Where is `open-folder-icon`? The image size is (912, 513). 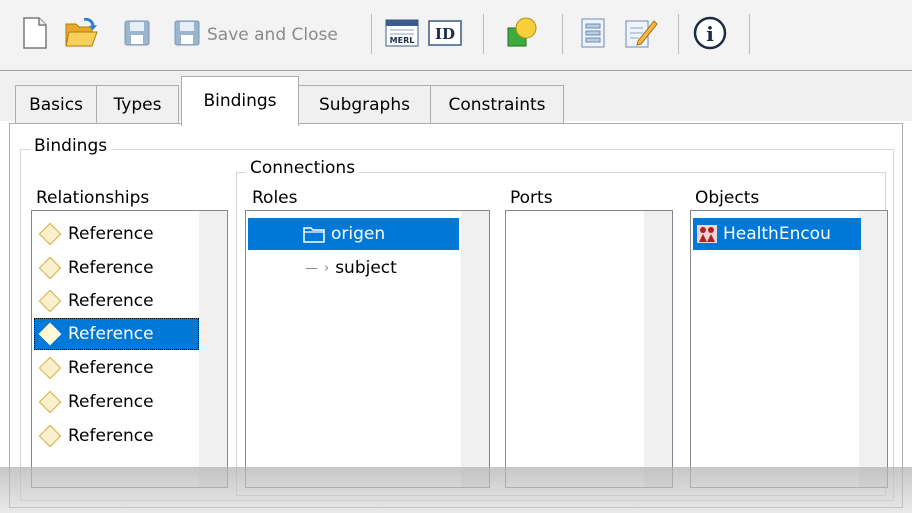 open-folder-icon is located at coordinates (81, 32).